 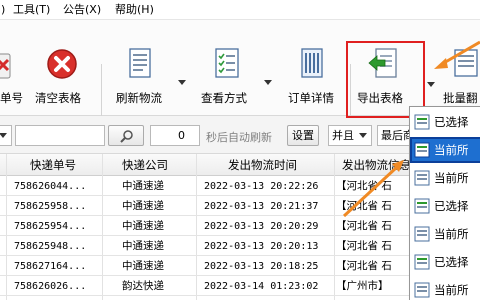 I want to click on column-header-sent-time: 发出物流时间, so click(x=262, y=165).